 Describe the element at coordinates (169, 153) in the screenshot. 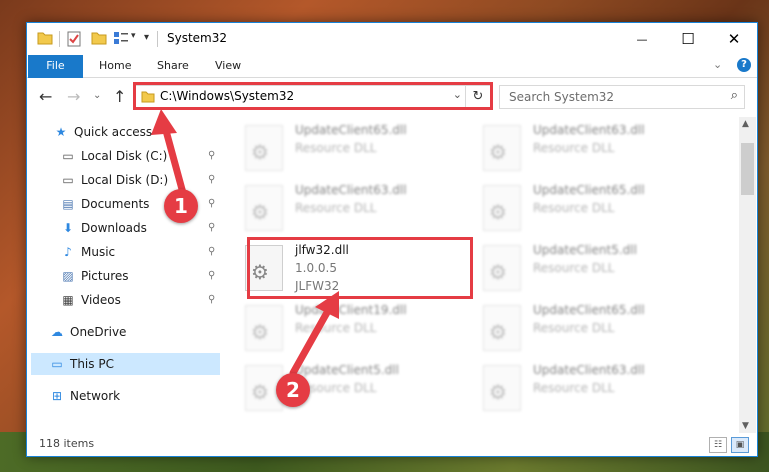

I see `arrow-one` at that location.